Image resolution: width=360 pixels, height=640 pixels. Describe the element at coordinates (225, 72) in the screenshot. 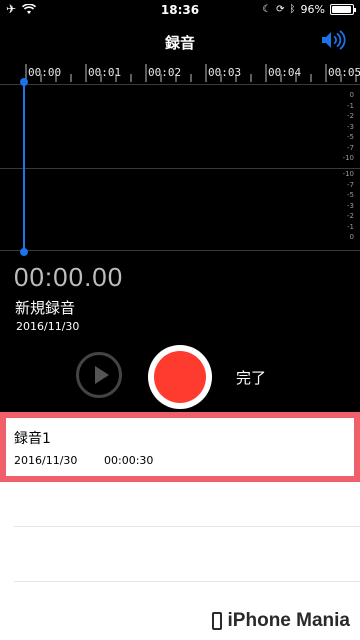

I see `time-tick-label: 00:03` at that location.